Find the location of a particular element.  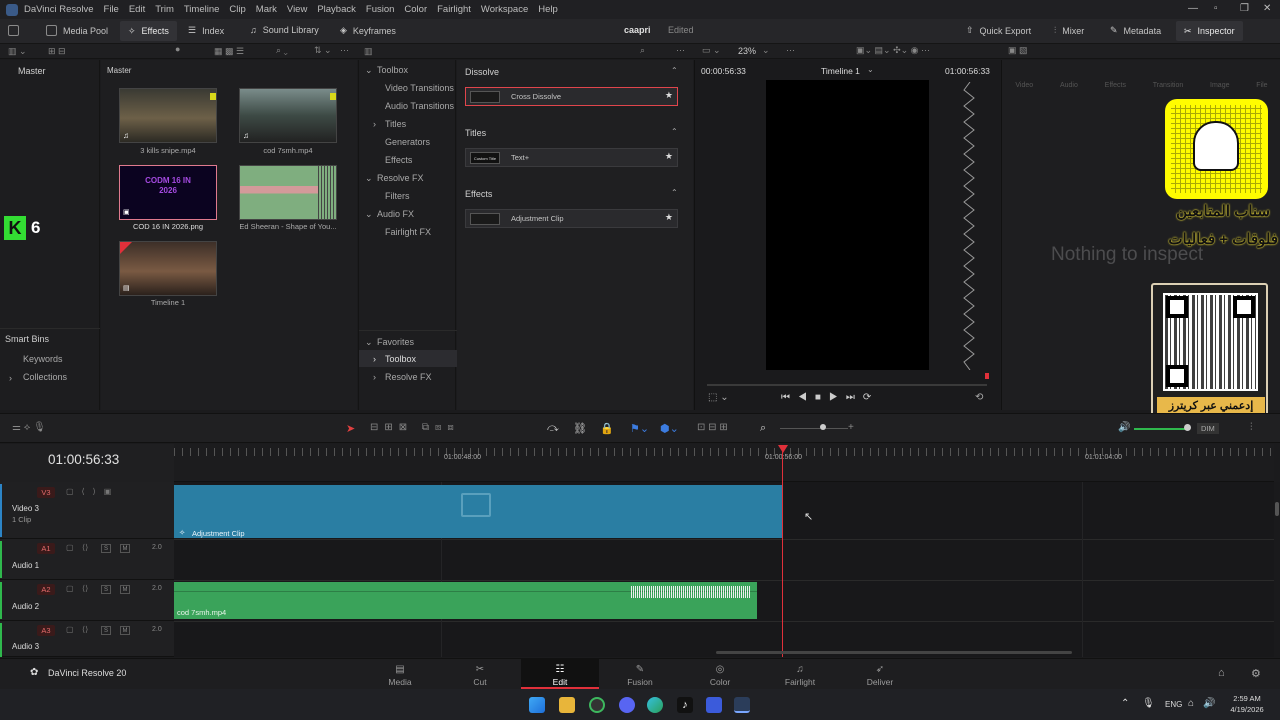

collections-chevron-icon: › is located at coordinates (10, 378).